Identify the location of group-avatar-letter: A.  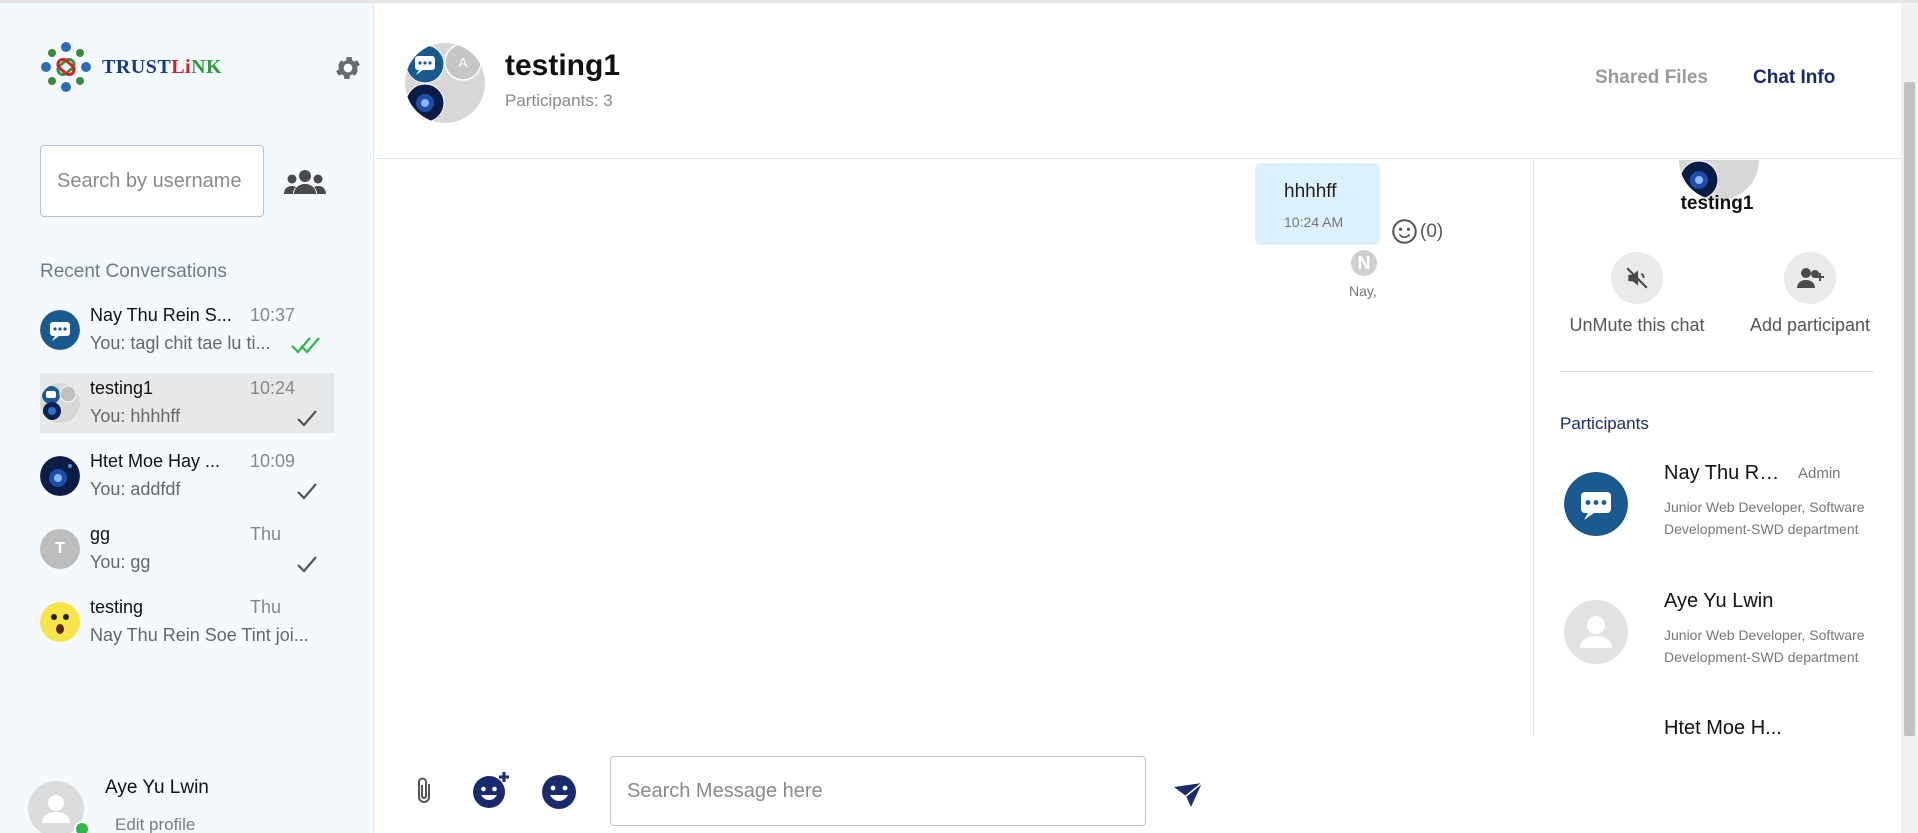
(463, 62).